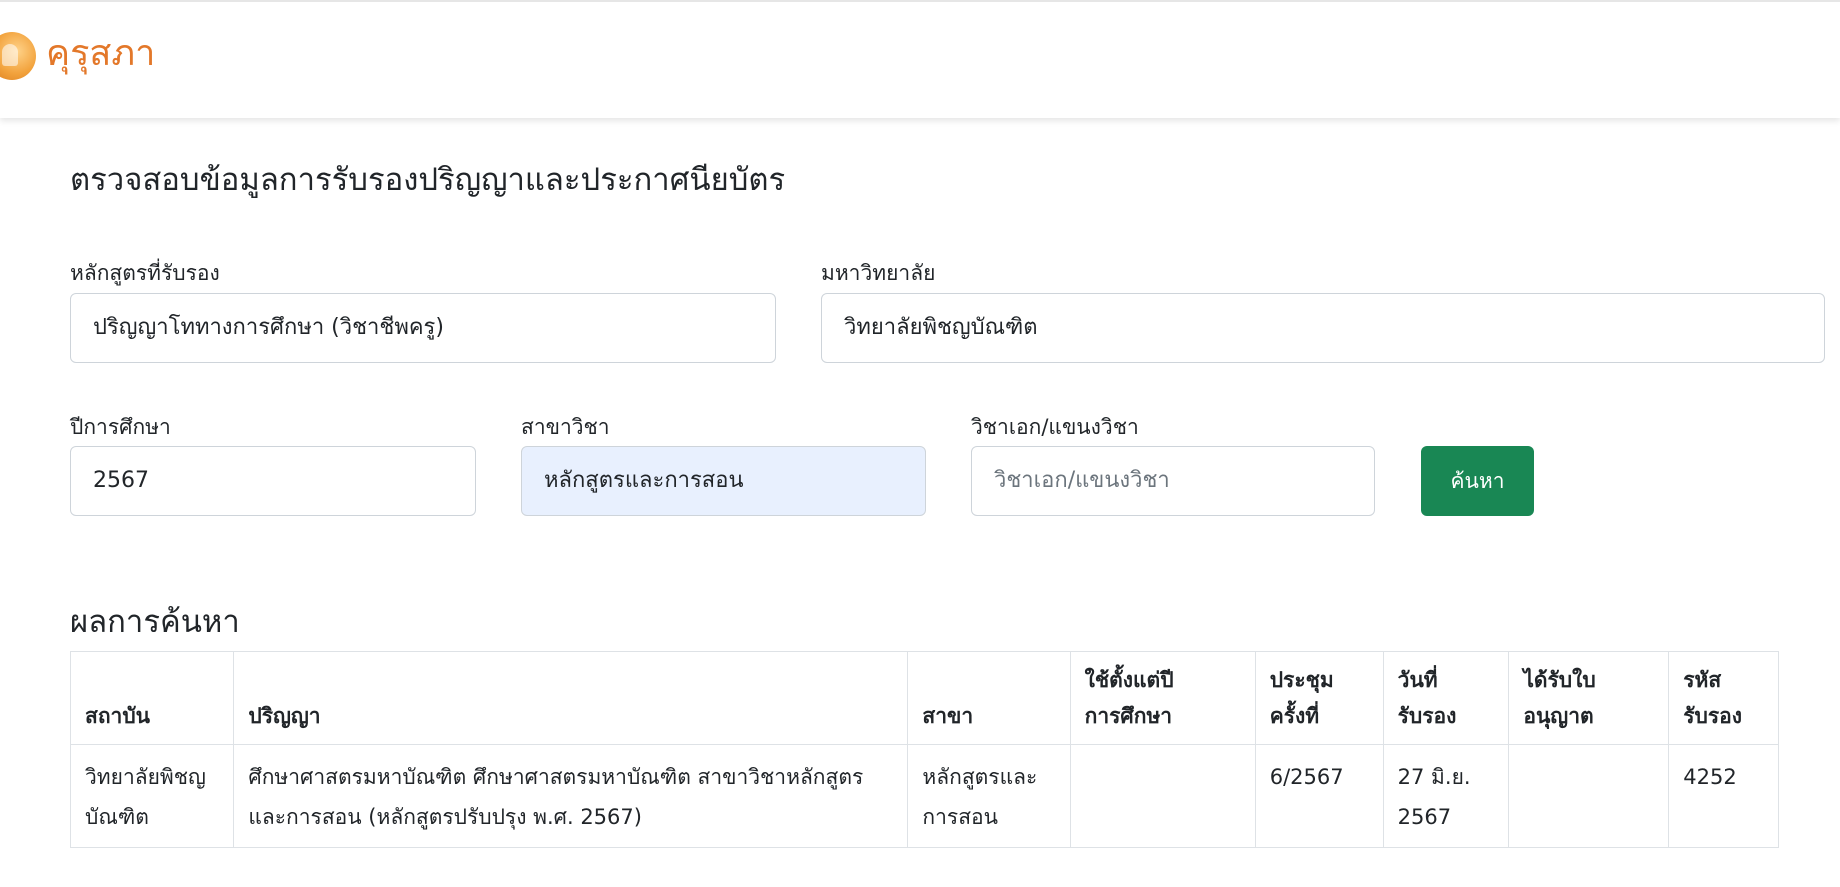 Image resolution: width=1840 pixels, height=887 pixels. I want to click on major-label: วิชาเอก/แขนงวิชา, so click(1055, 427).